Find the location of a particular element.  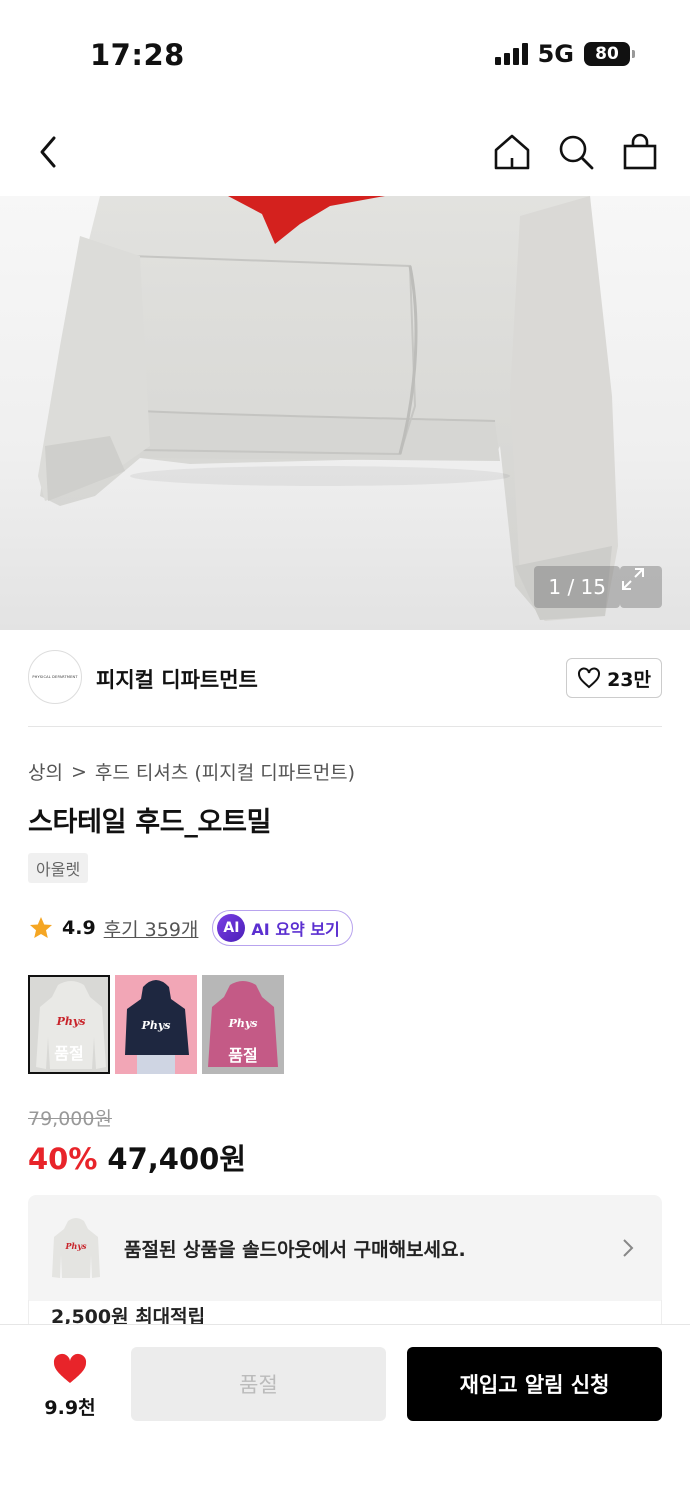

soldout-button: 품절 is located at coordinates (258, 1384).